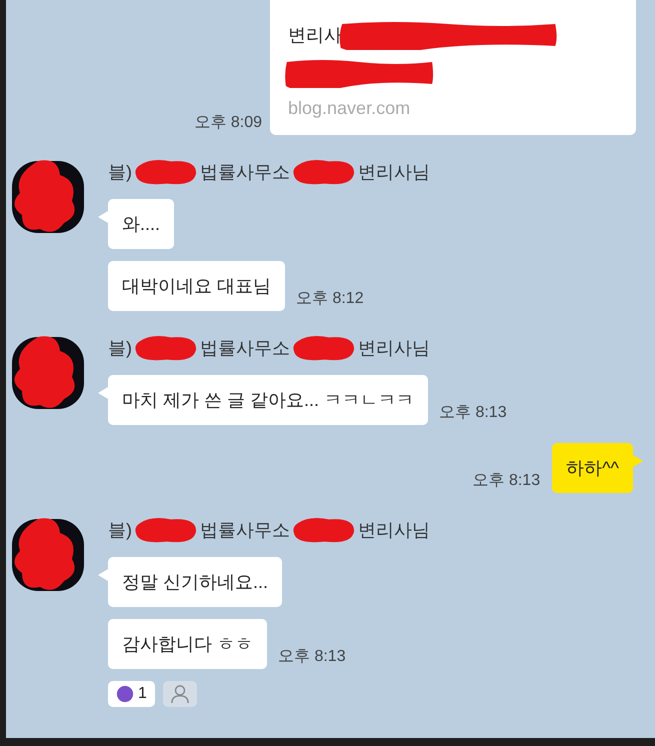 This screenshot has height=746, width=655. I want to click on person-icon, so click(179, 694).